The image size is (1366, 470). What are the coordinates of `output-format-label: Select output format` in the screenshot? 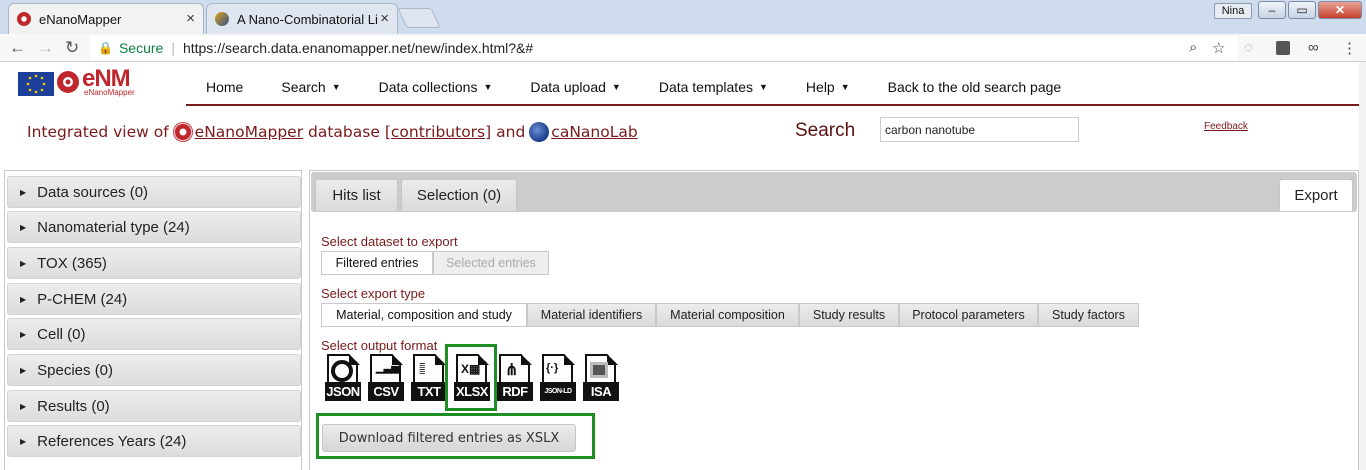 It's located at (379, 345).